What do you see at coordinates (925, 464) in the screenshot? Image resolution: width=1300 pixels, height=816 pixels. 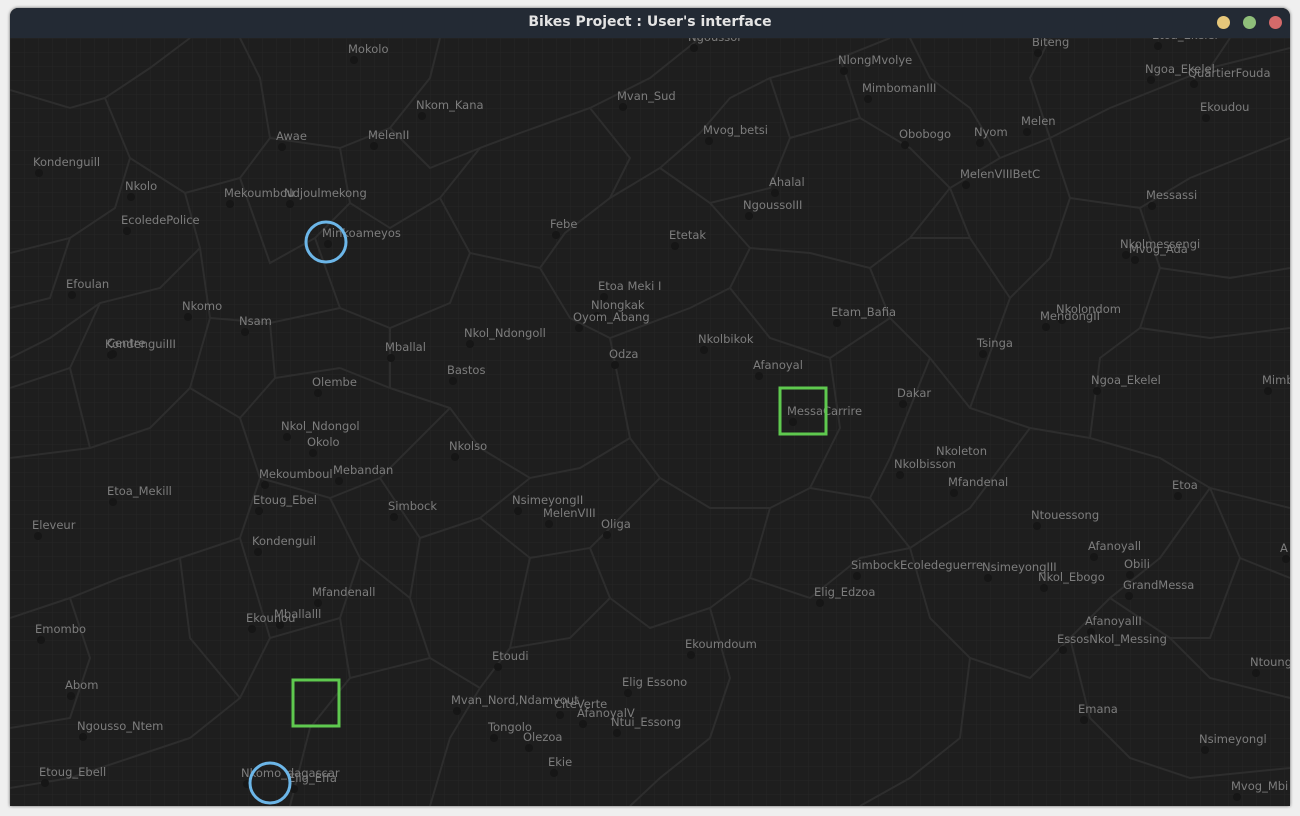 I see `station-label: Nkolbisson` at bounding box center [925, 464].